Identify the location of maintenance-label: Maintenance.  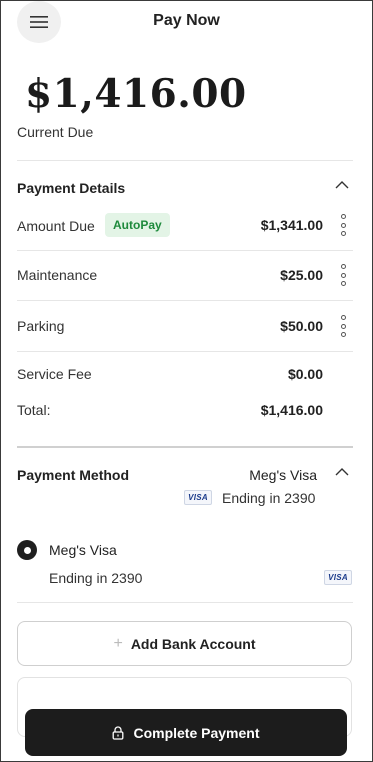
(57, 275).